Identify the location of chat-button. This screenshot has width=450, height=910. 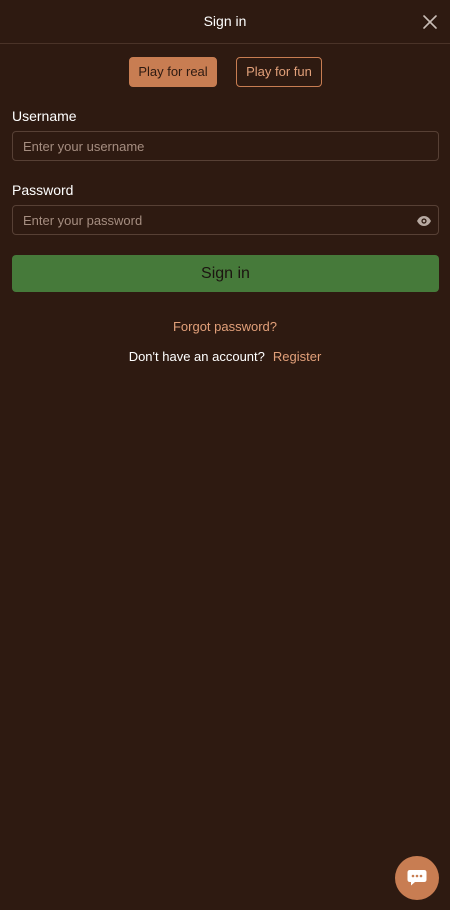
(417, 878).